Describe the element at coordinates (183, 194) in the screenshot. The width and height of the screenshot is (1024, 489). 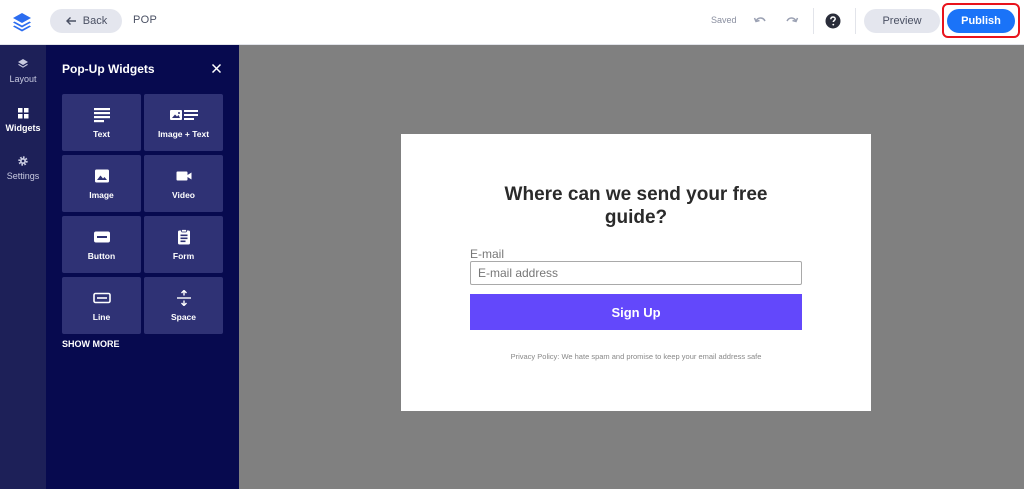
I see `widget-label: Video` at that location.